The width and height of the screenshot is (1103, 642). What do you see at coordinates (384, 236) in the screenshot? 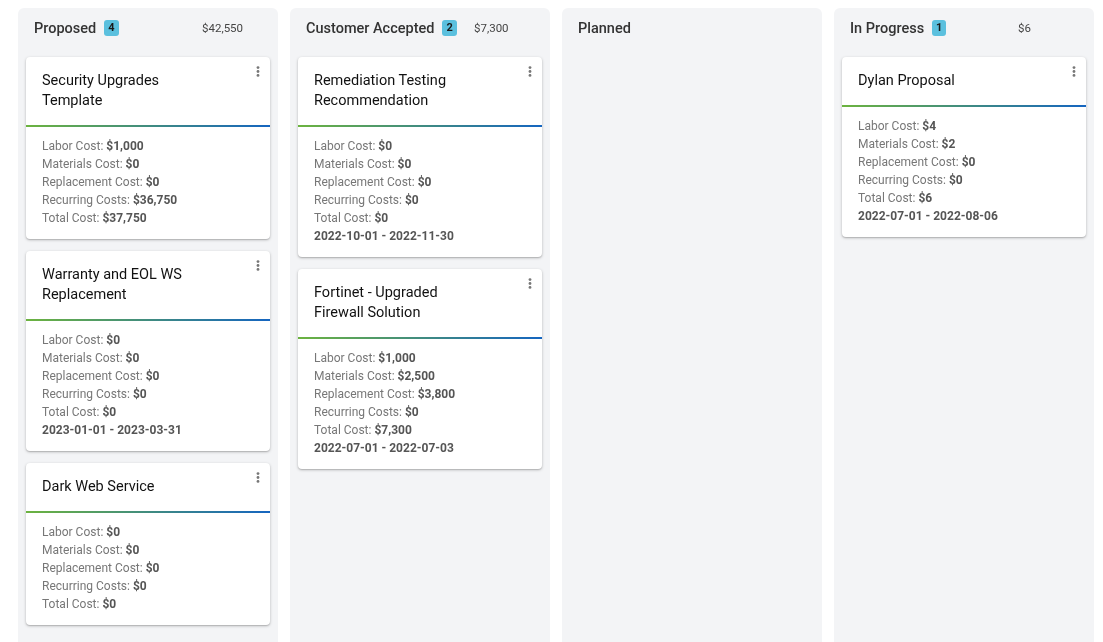
I see `date-range: 2022-10-01 - 2022-11-30` at bounding box center [384, 236].